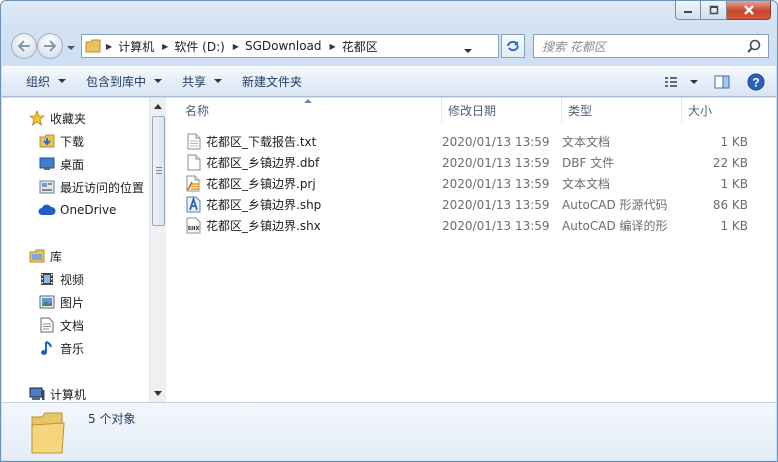 The image size is (778, 462). I want to click on address-bar: ▶ 计算机 ▶ 软件 (D:) ▶ SGDownload ▶ 花都区, so click(290, 46).